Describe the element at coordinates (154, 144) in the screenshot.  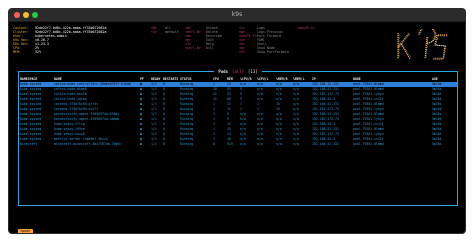
I see `table-cell: 1/1` at that location.